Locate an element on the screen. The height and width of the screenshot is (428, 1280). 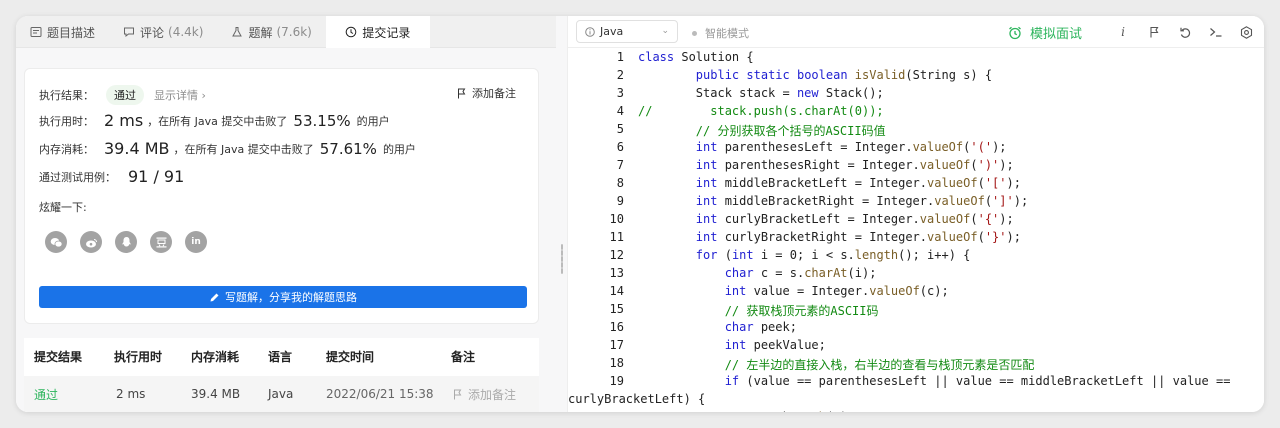
tab-label: 评论 is located at coordinates (152, 32).